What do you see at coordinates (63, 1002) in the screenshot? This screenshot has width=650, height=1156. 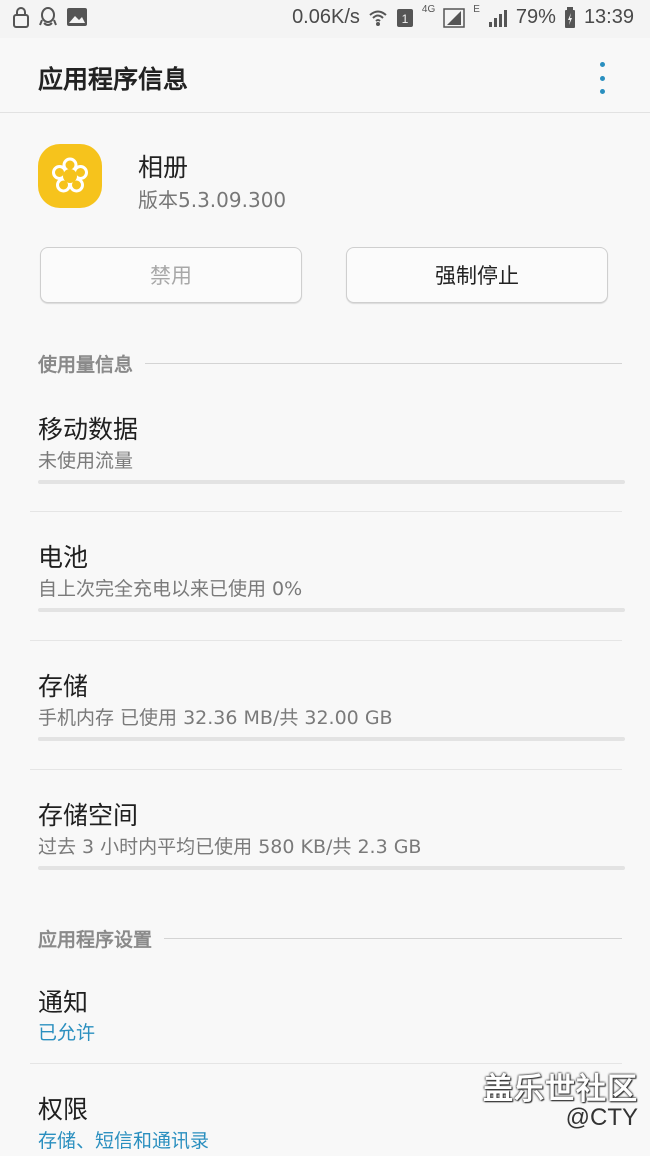 I see `row-title: 通知` at bounding box center [63, 1002].